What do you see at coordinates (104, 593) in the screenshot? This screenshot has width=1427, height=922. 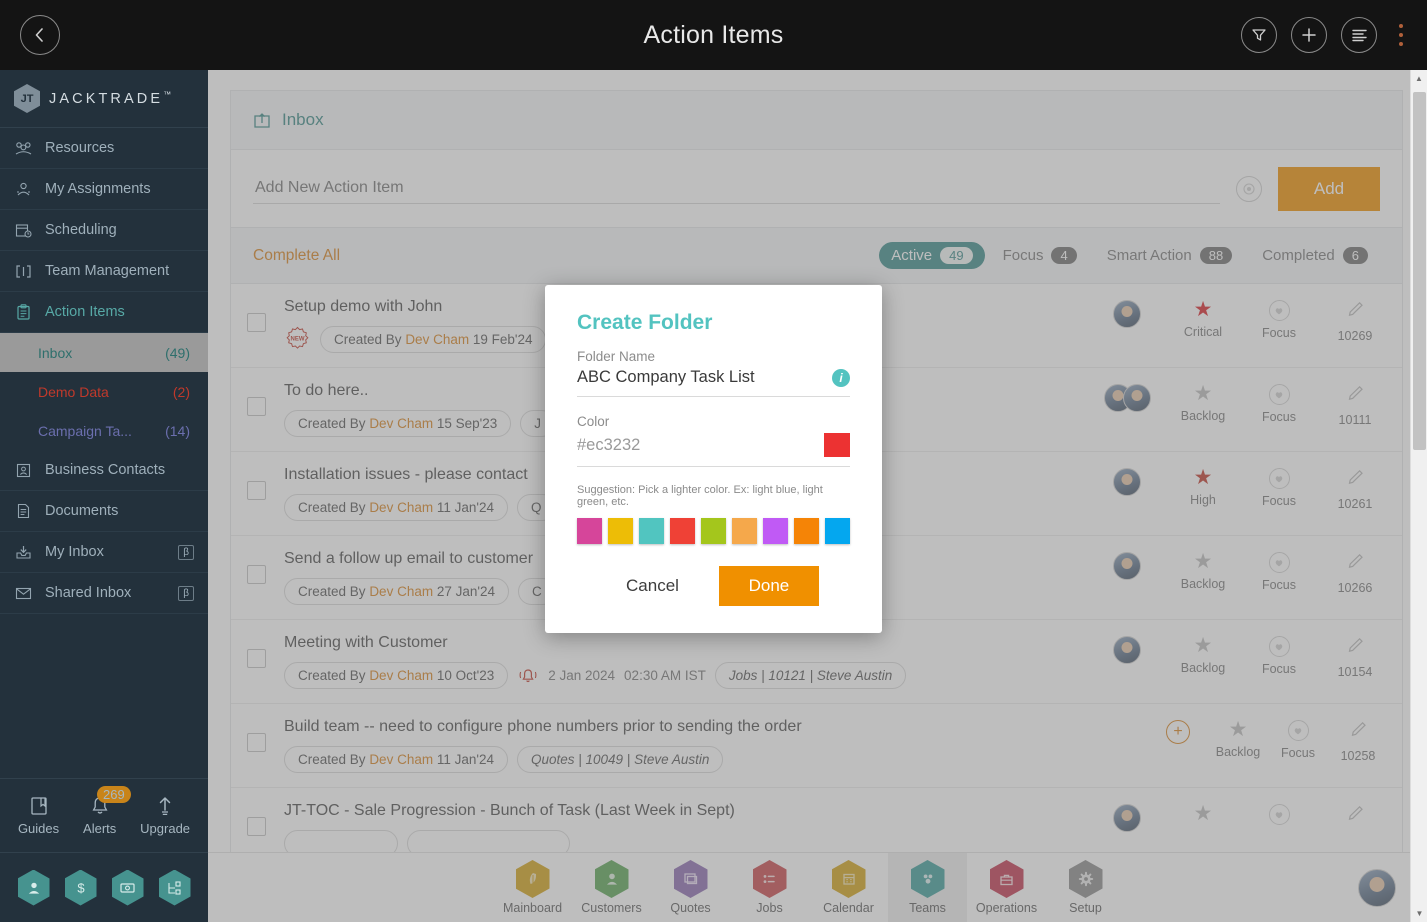 I see `sidebar-item-shared-inbox: Shared Inbox β` at bounding box center [104, 593].